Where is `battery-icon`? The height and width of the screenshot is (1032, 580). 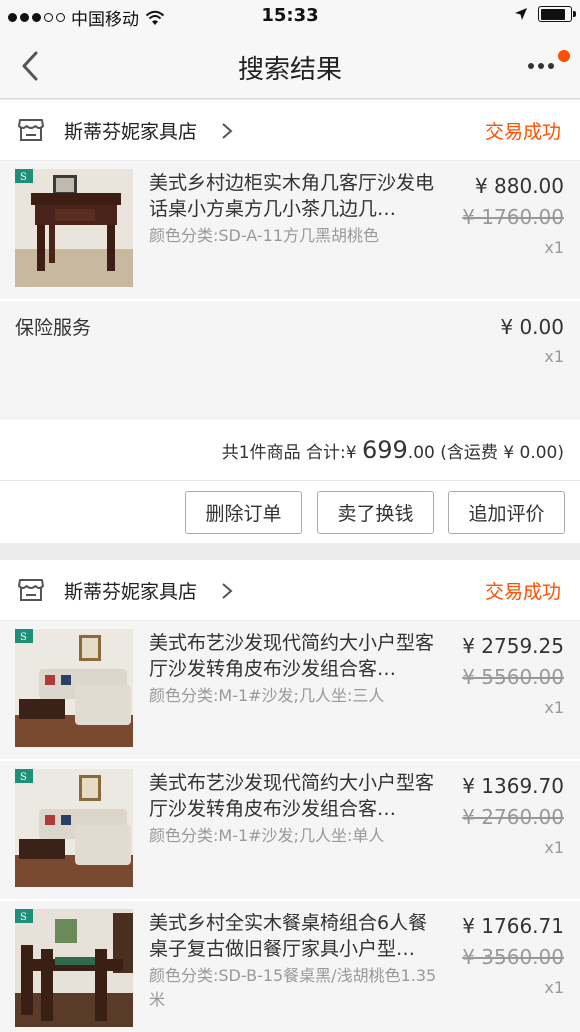
battery-icon is located at coordinates (557, 14).